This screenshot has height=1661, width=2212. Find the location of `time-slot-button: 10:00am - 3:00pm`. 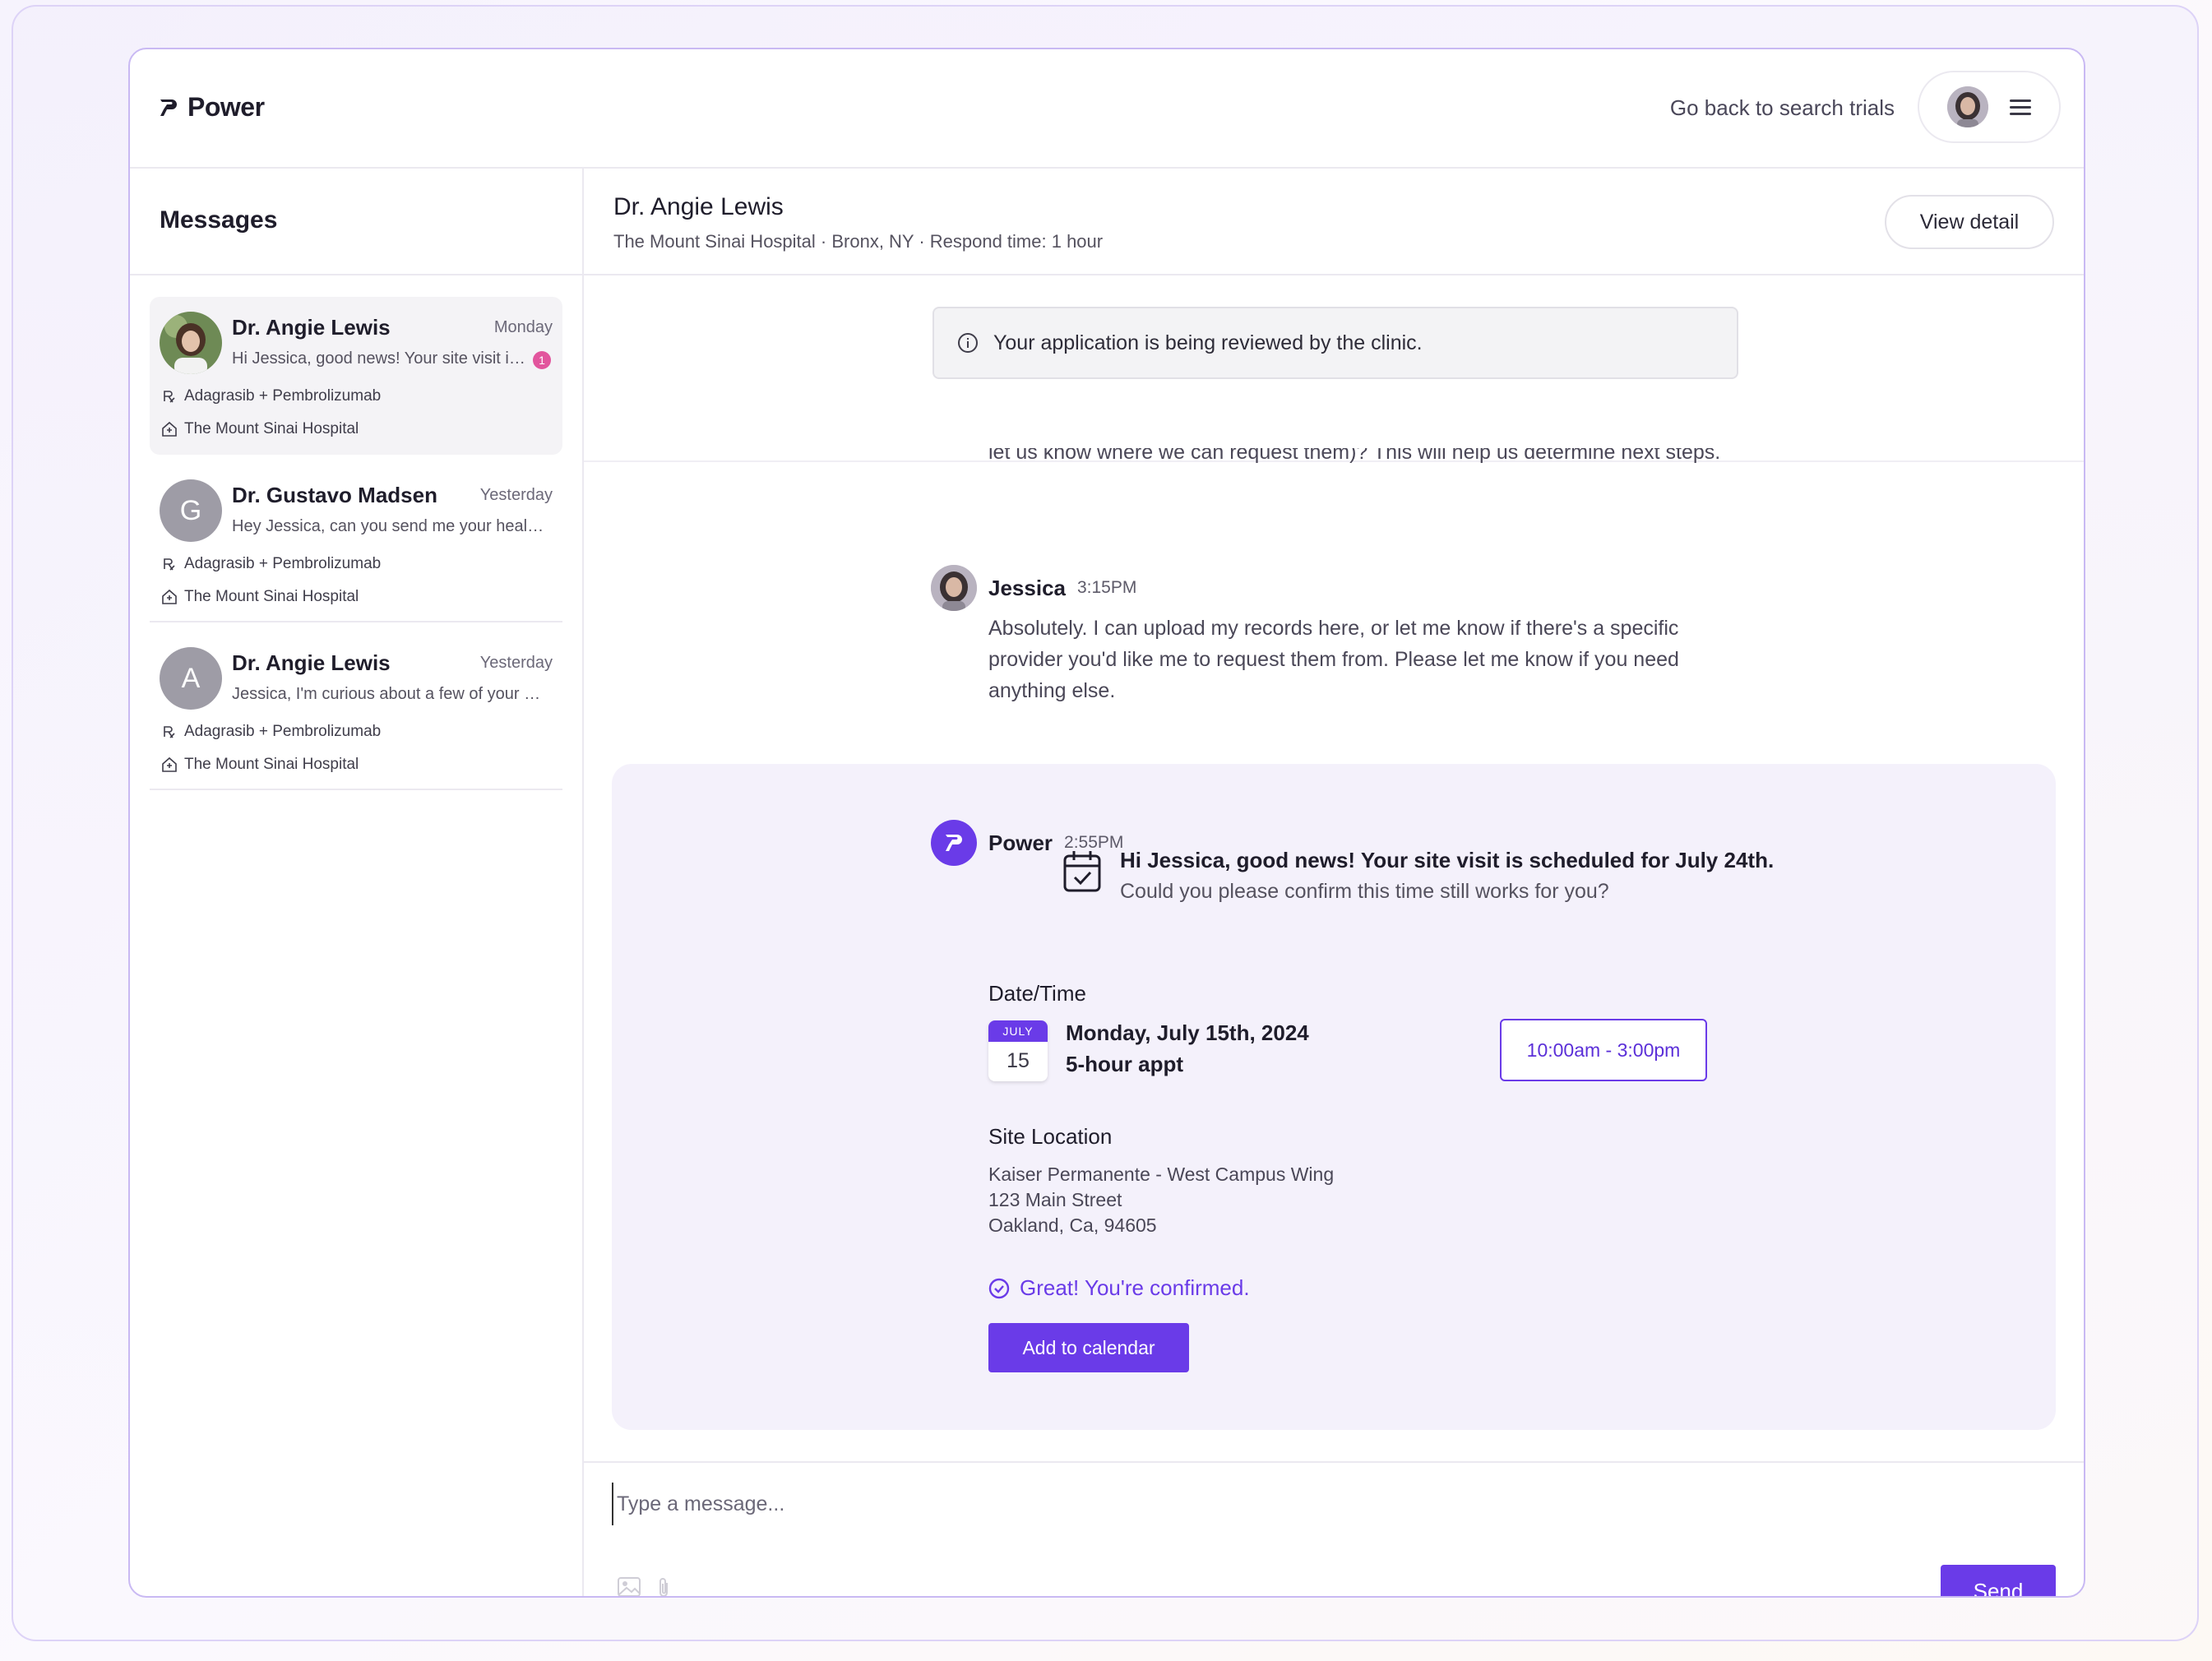

time-slot-button: 10:00am - 3:00pm is located at coordinates (1603, 1050).